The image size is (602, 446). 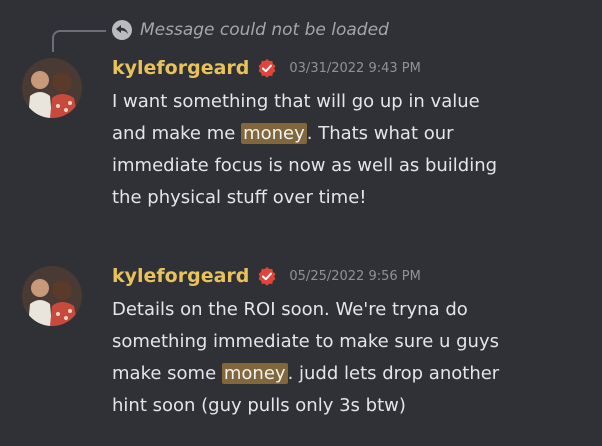 I want to click on message-line: make some money. judd lets drop another, so click(x=306, y=373).